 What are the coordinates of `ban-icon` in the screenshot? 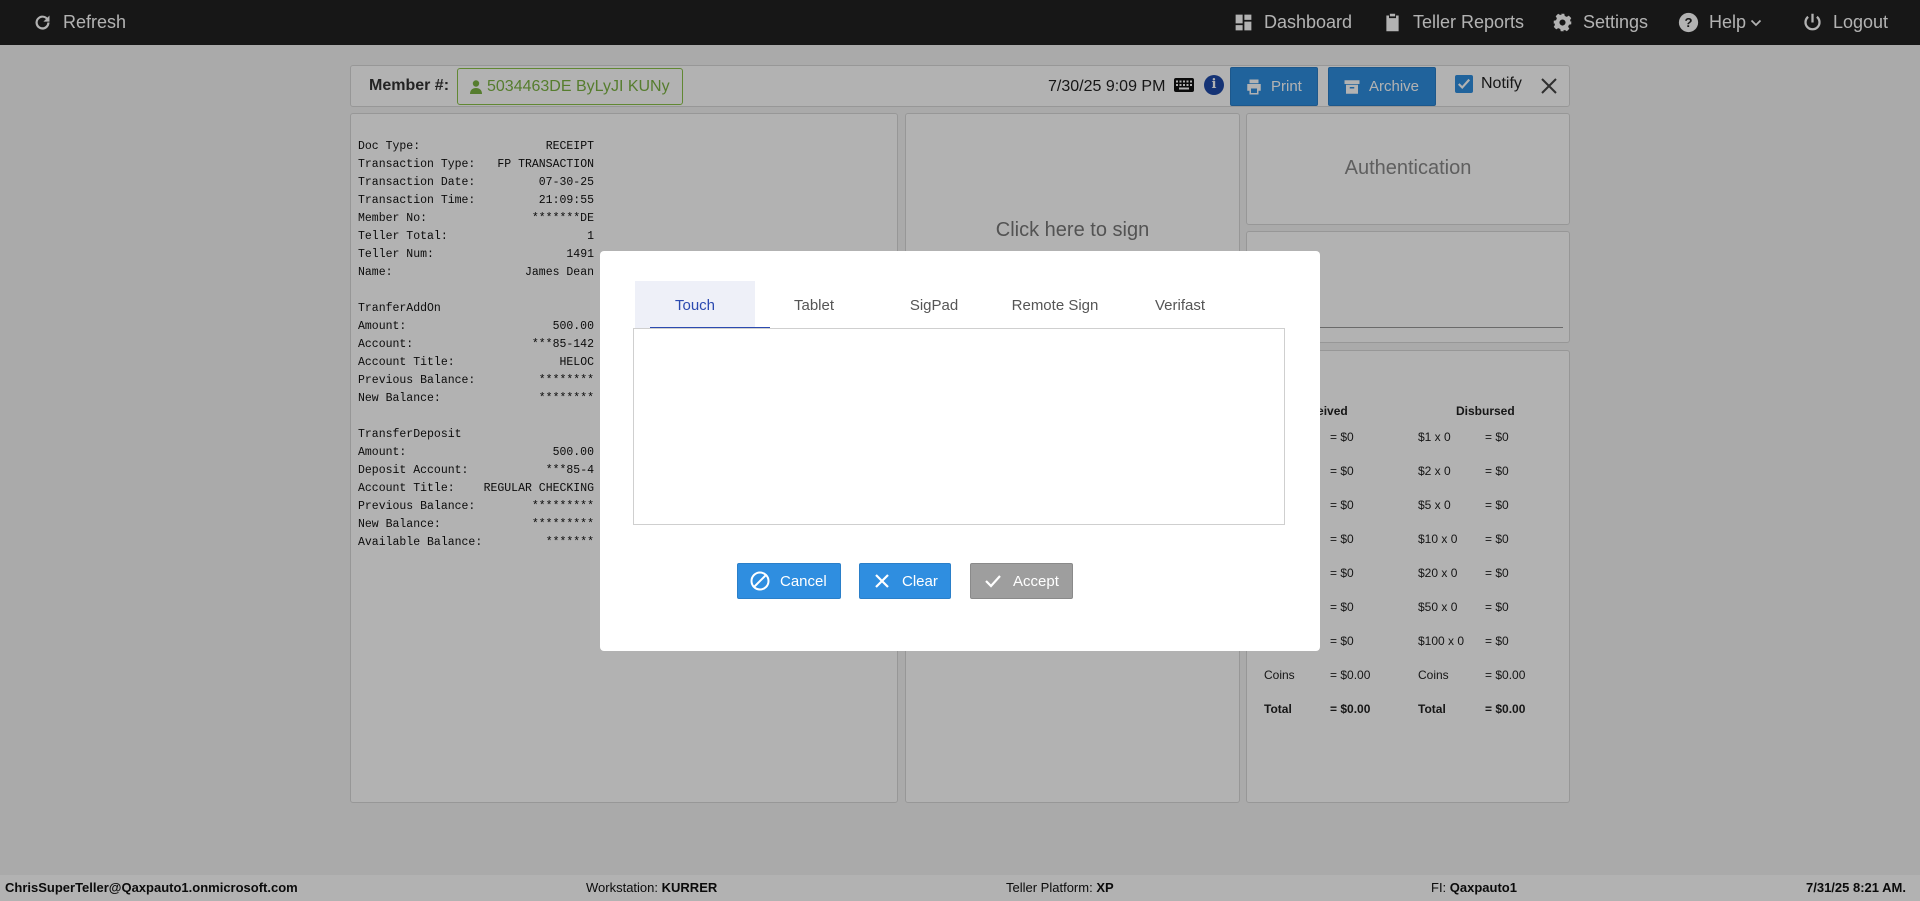 It's located at (760, 581).